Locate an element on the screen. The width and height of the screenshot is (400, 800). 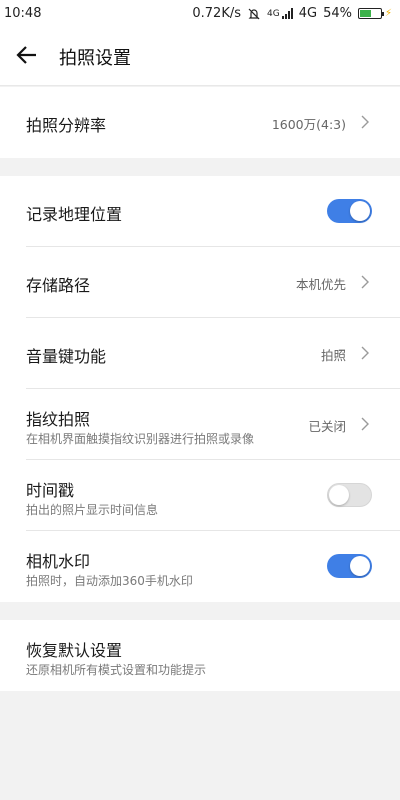
status-bar: 10:48 0.72K/s 4G 4G 54% ⚡ is located at coordinates (200, 14).